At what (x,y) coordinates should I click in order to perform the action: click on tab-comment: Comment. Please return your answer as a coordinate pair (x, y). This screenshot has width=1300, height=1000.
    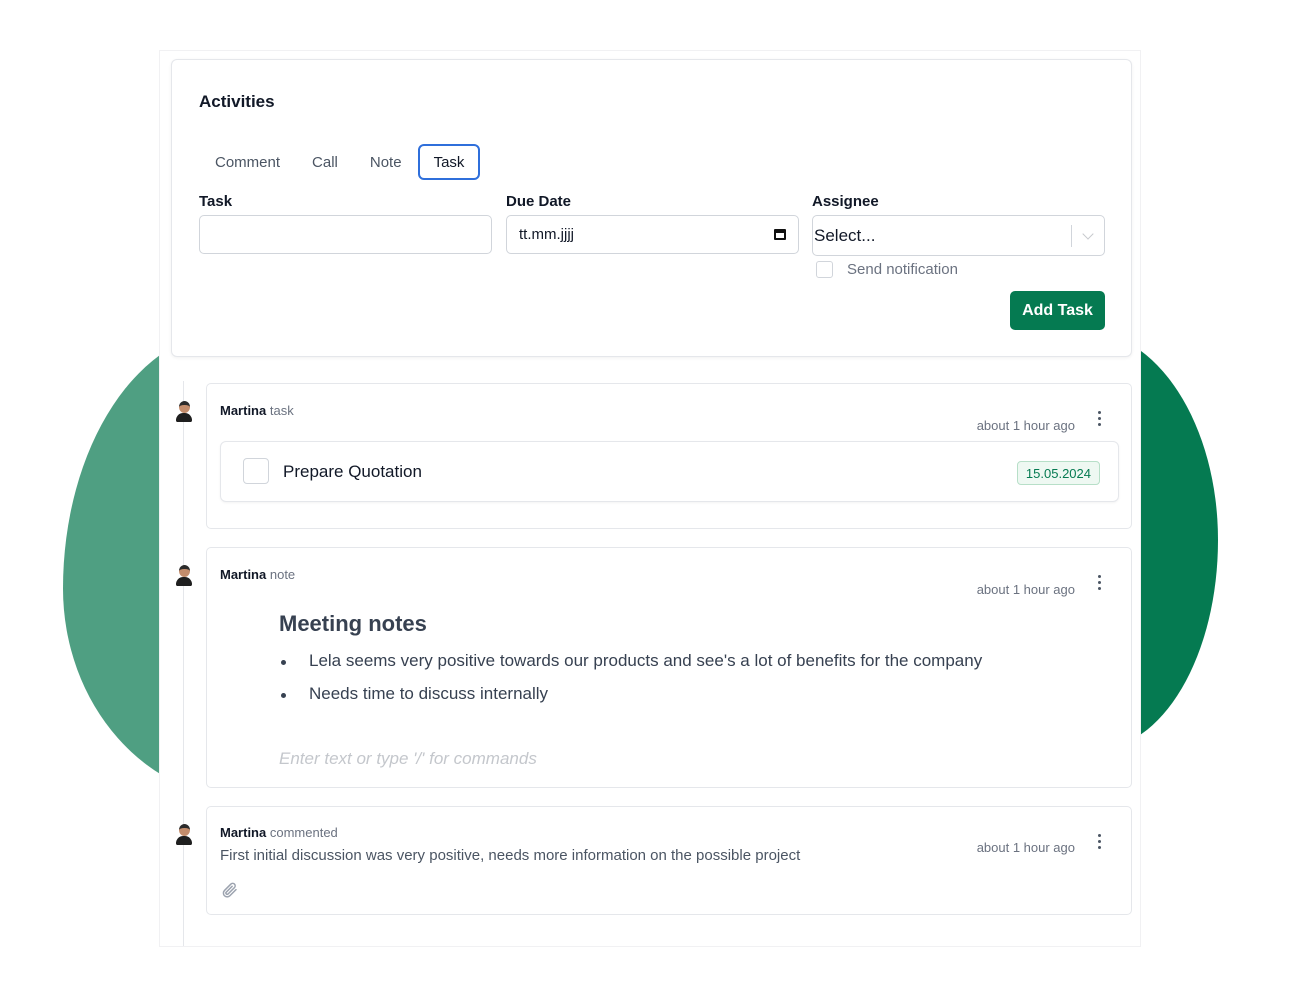
    Looking at the image, I should click on (247, 162).